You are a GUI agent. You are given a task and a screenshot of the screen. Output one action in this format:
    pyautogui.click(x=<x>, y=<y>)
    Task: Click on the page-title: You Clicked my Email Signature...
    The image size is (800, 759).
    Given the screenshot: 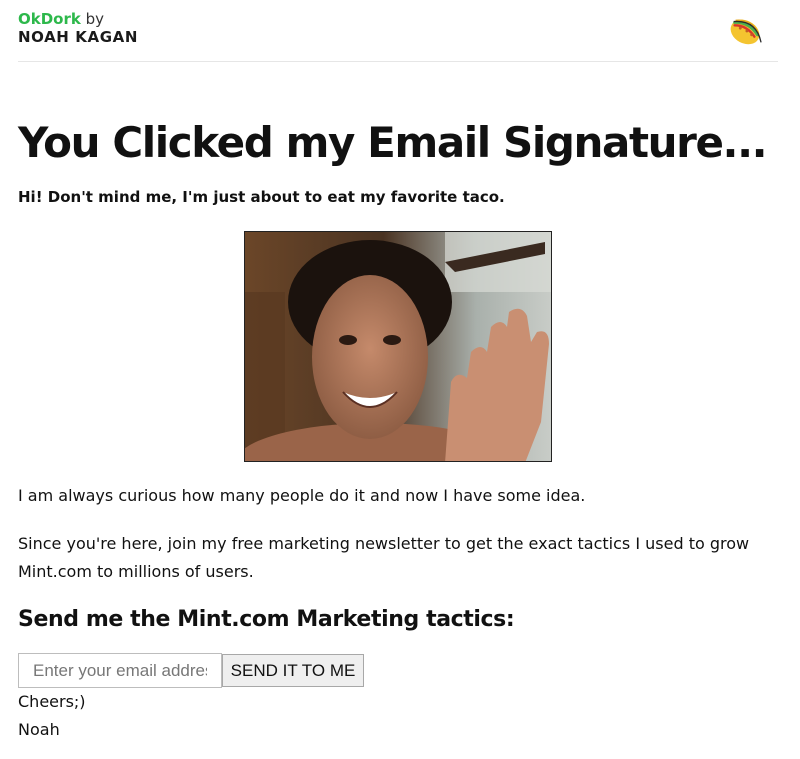 What is the action you would take?
    pyautogui.click(x=393, y=142)
    